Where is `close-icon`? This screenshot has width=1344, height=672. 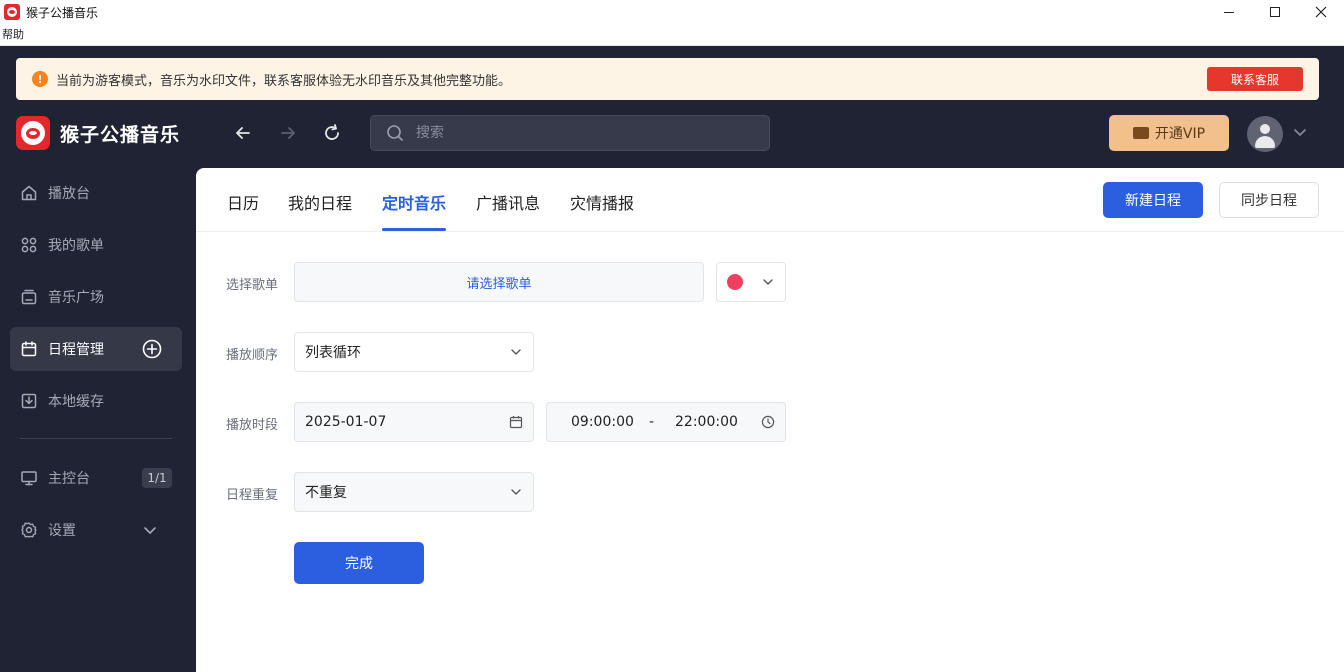
close-icon is located at coordinates (1321, 12).